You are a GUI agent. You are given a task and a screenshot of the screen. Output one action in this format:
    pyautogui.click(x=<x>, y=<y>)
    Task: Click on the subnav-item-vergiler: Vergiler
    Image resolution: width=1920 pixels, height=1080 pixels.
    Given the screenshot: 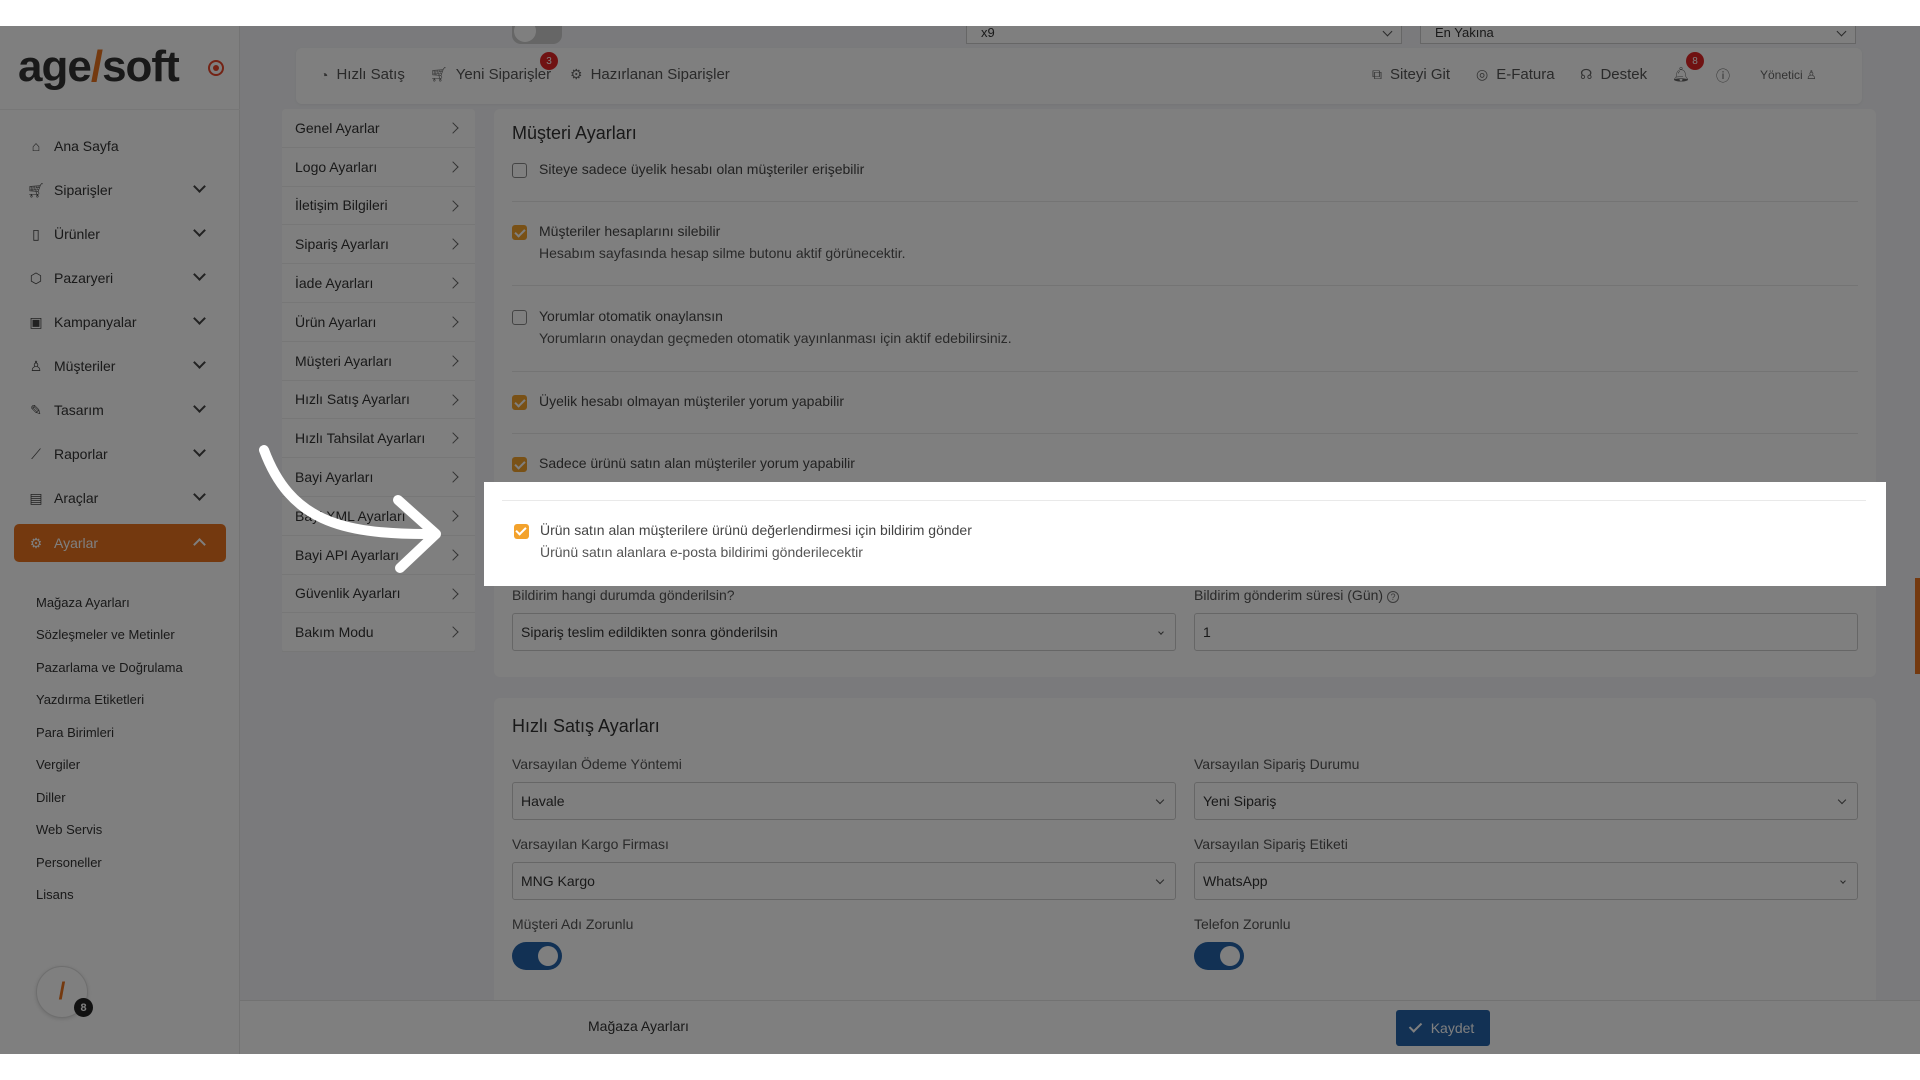 What is the action you would take?
    pyautogui.click(x=109, y=765)
    